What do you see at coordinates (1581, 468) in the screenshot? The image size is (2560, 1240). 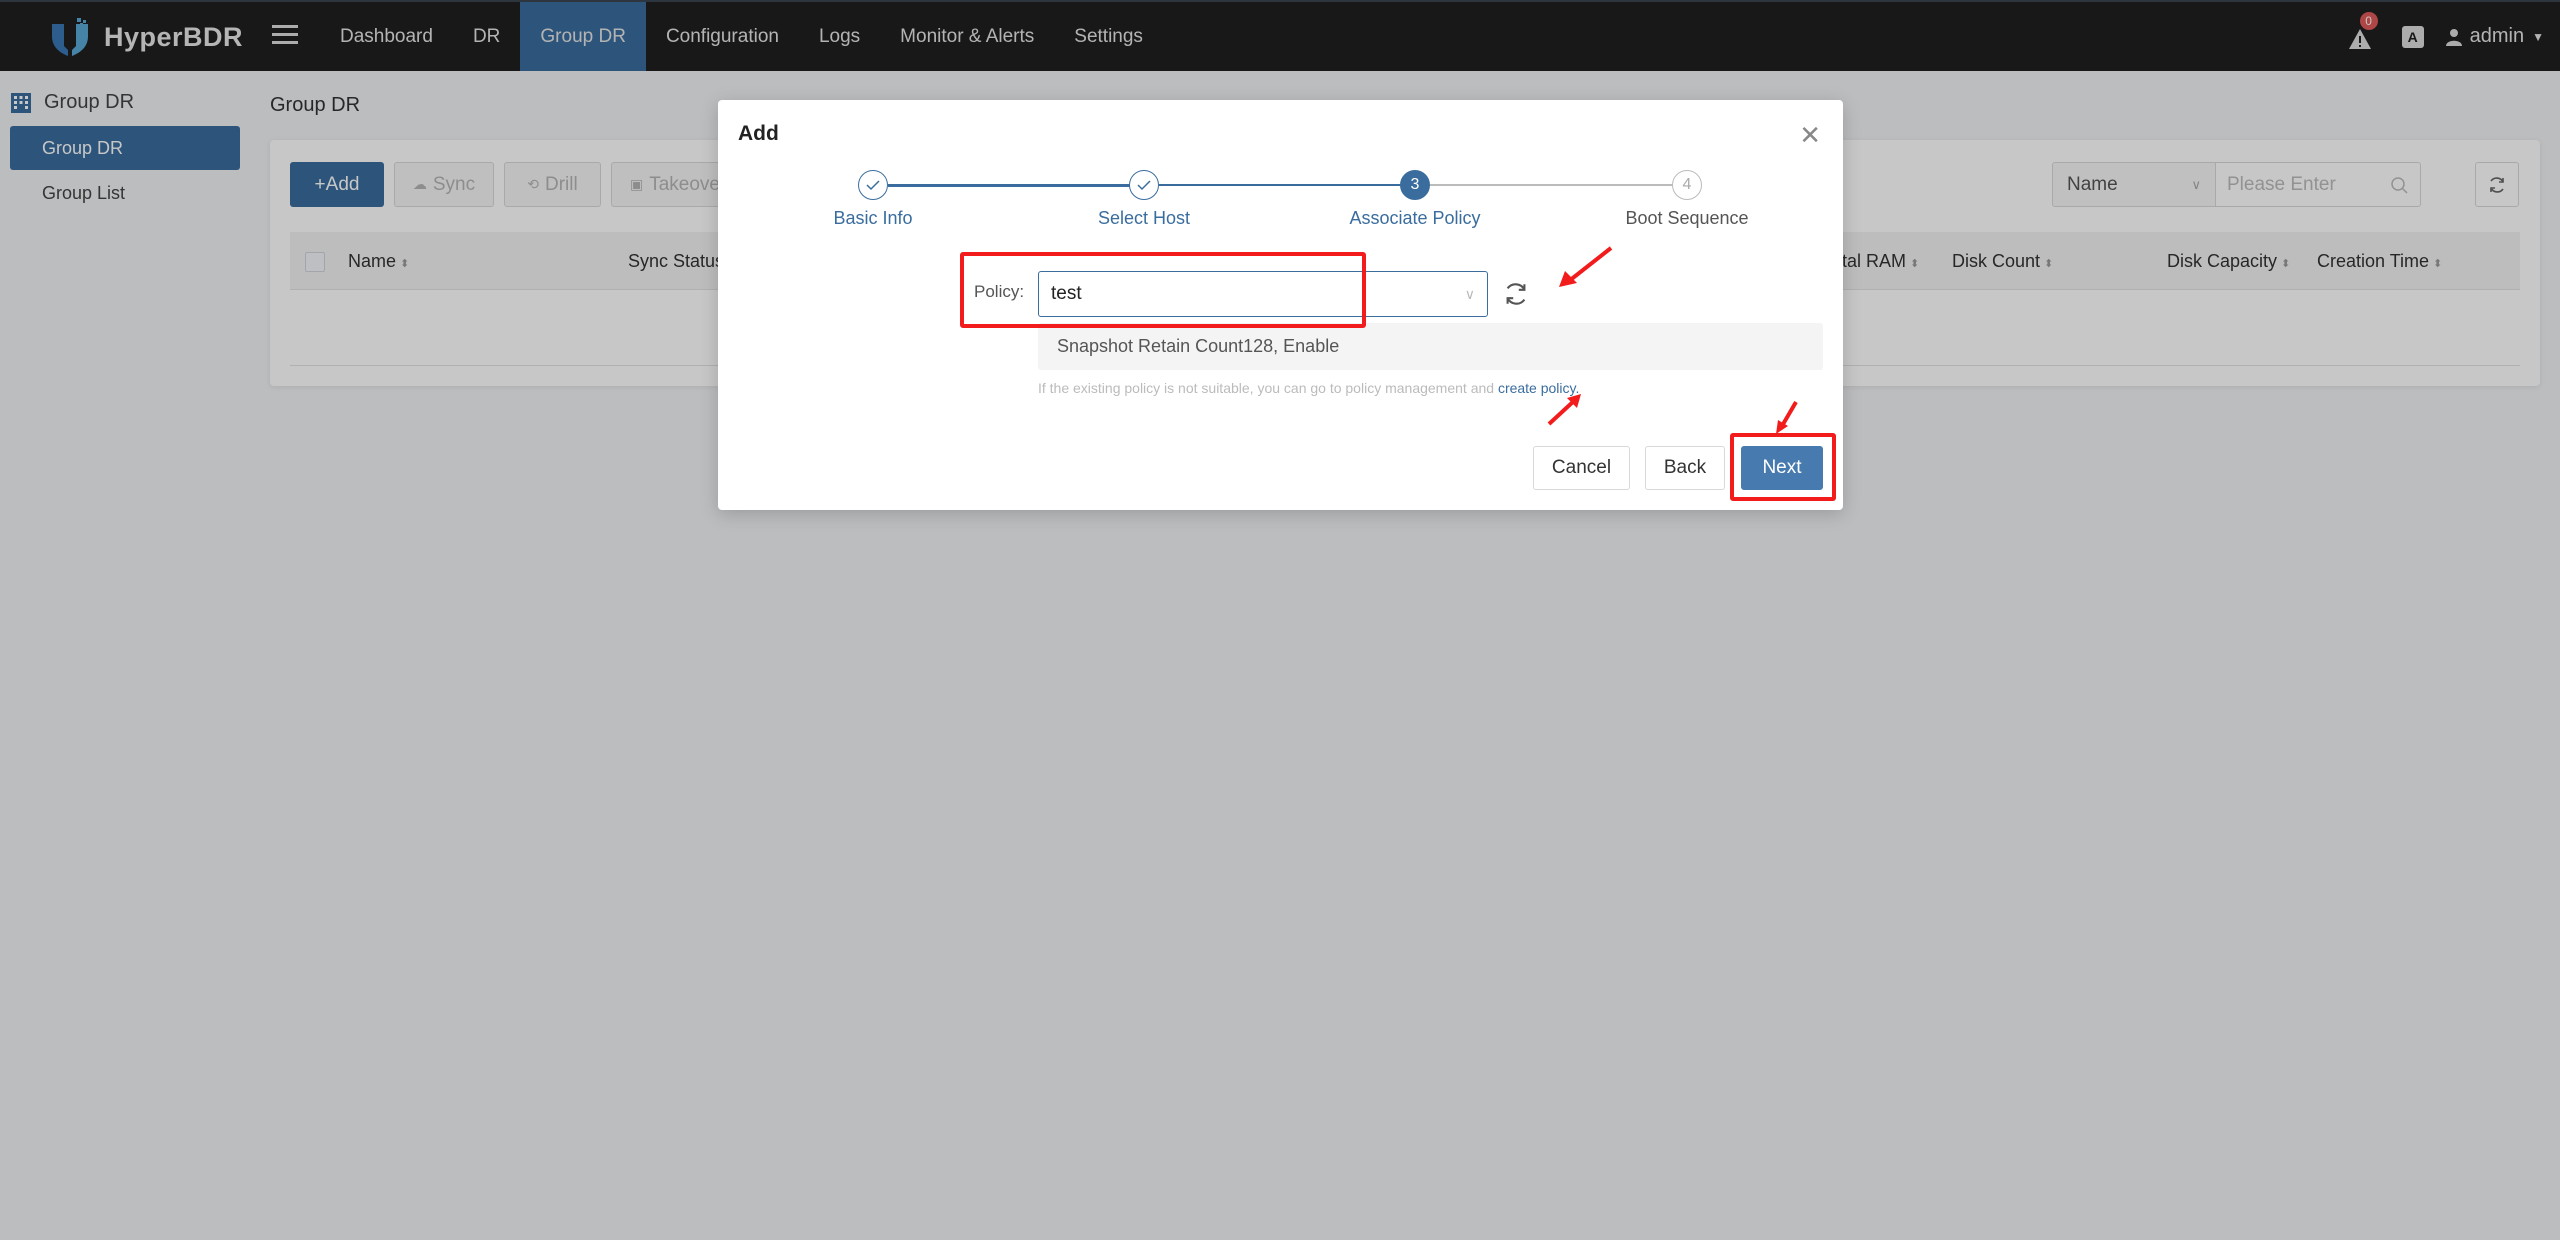 I see `cancel-button: Cancel` at bounding box center [1581, 468].